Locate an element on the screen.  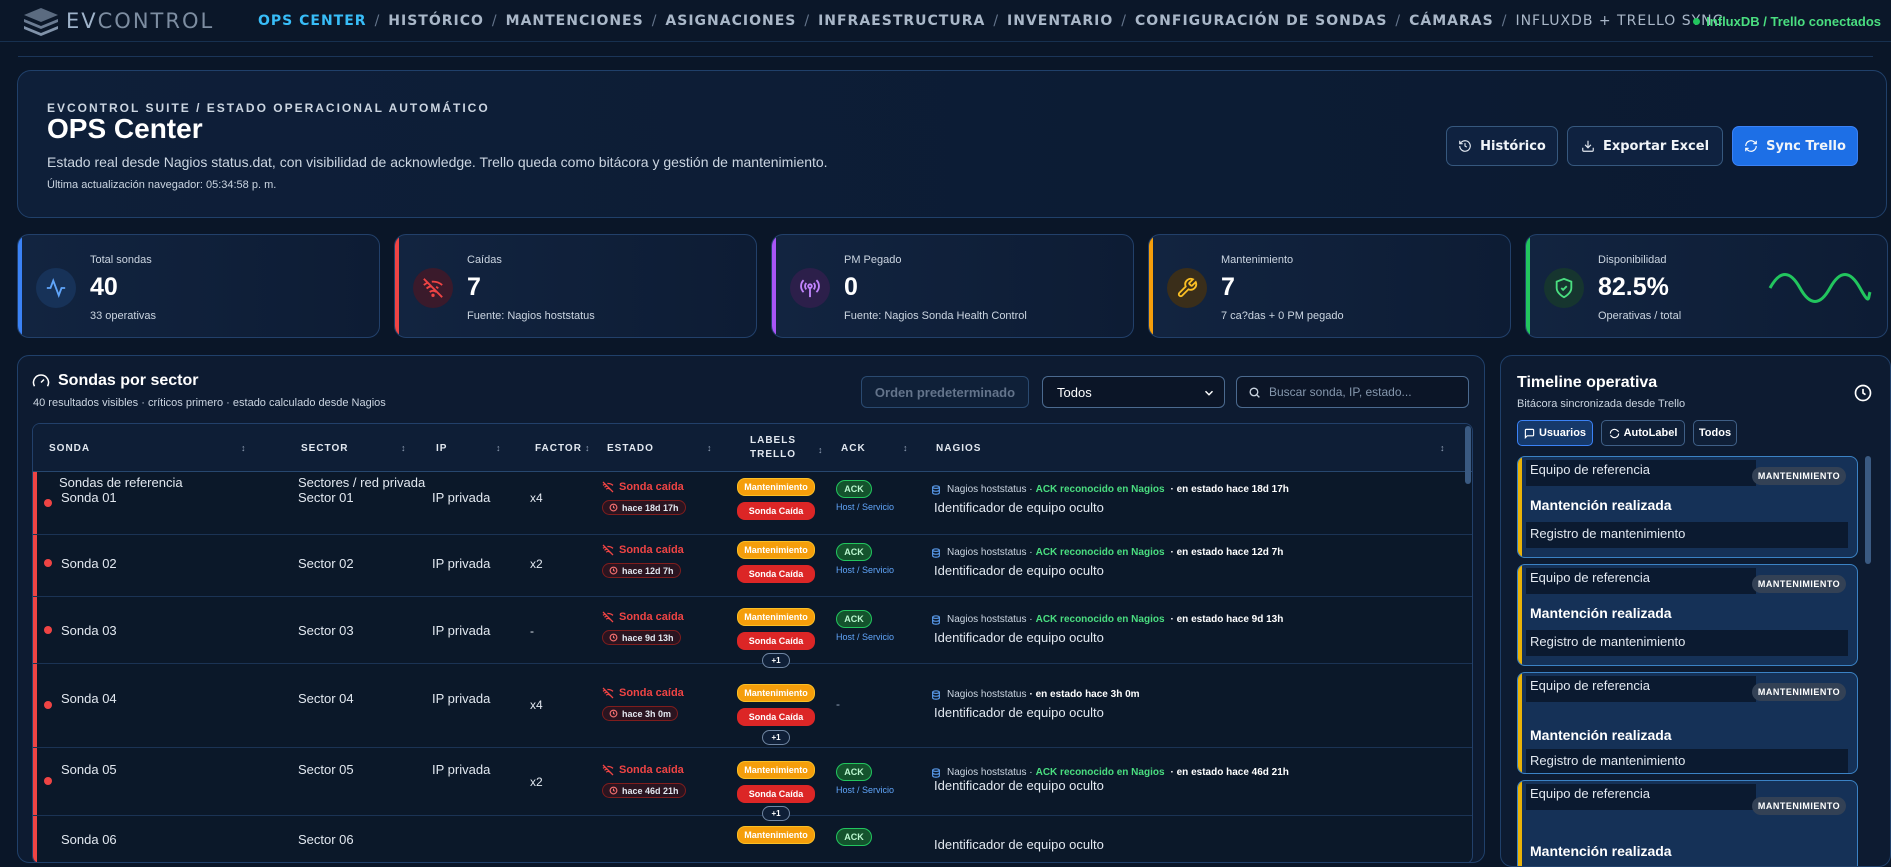
col-ack: ACK ↕ is located at coordinates (876, 448).